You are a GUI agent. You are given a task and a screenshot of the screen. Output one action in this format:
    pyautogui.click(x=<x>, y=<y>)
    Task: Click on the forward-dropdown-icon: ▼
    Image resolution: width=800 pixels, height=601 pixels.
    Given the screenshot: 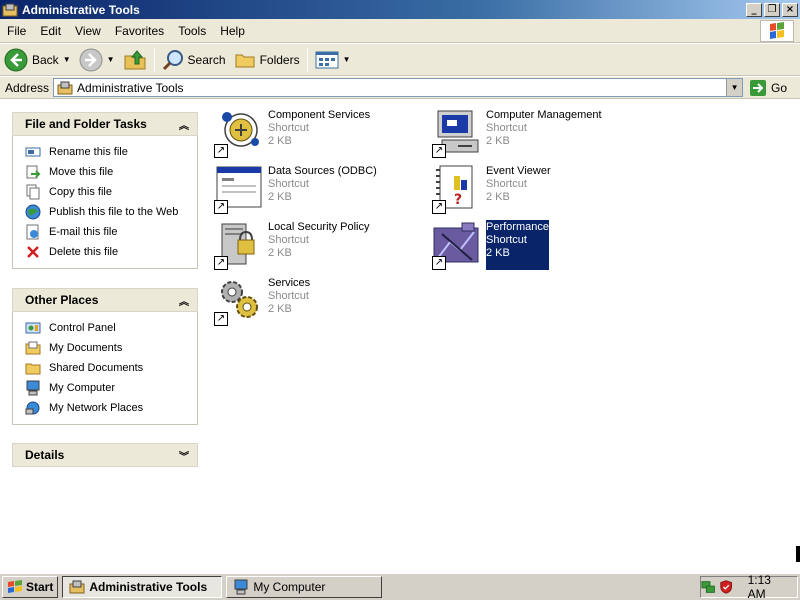 What is the action you would take?
    pyautogui.click(x=111, y=59)
    